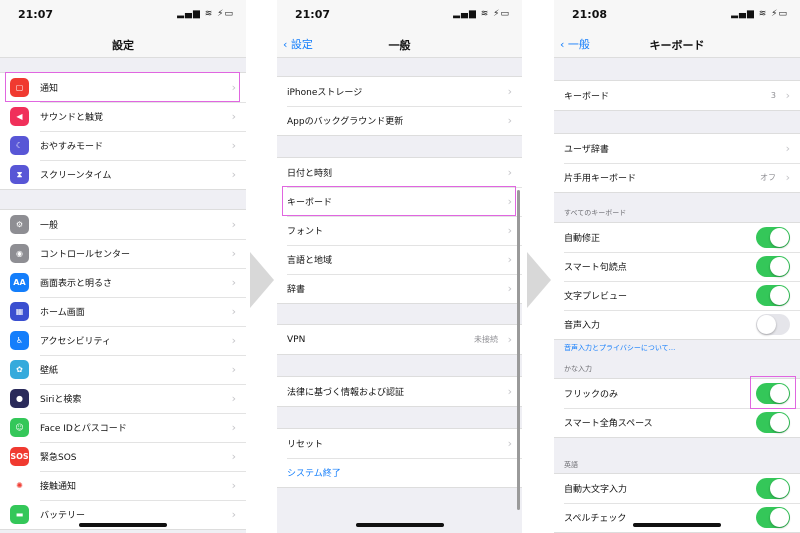  What do you see at coordinates (677, 266) in the screenshot?
I see `settings-row: スマート句読点` at bounding box center [677, 266].